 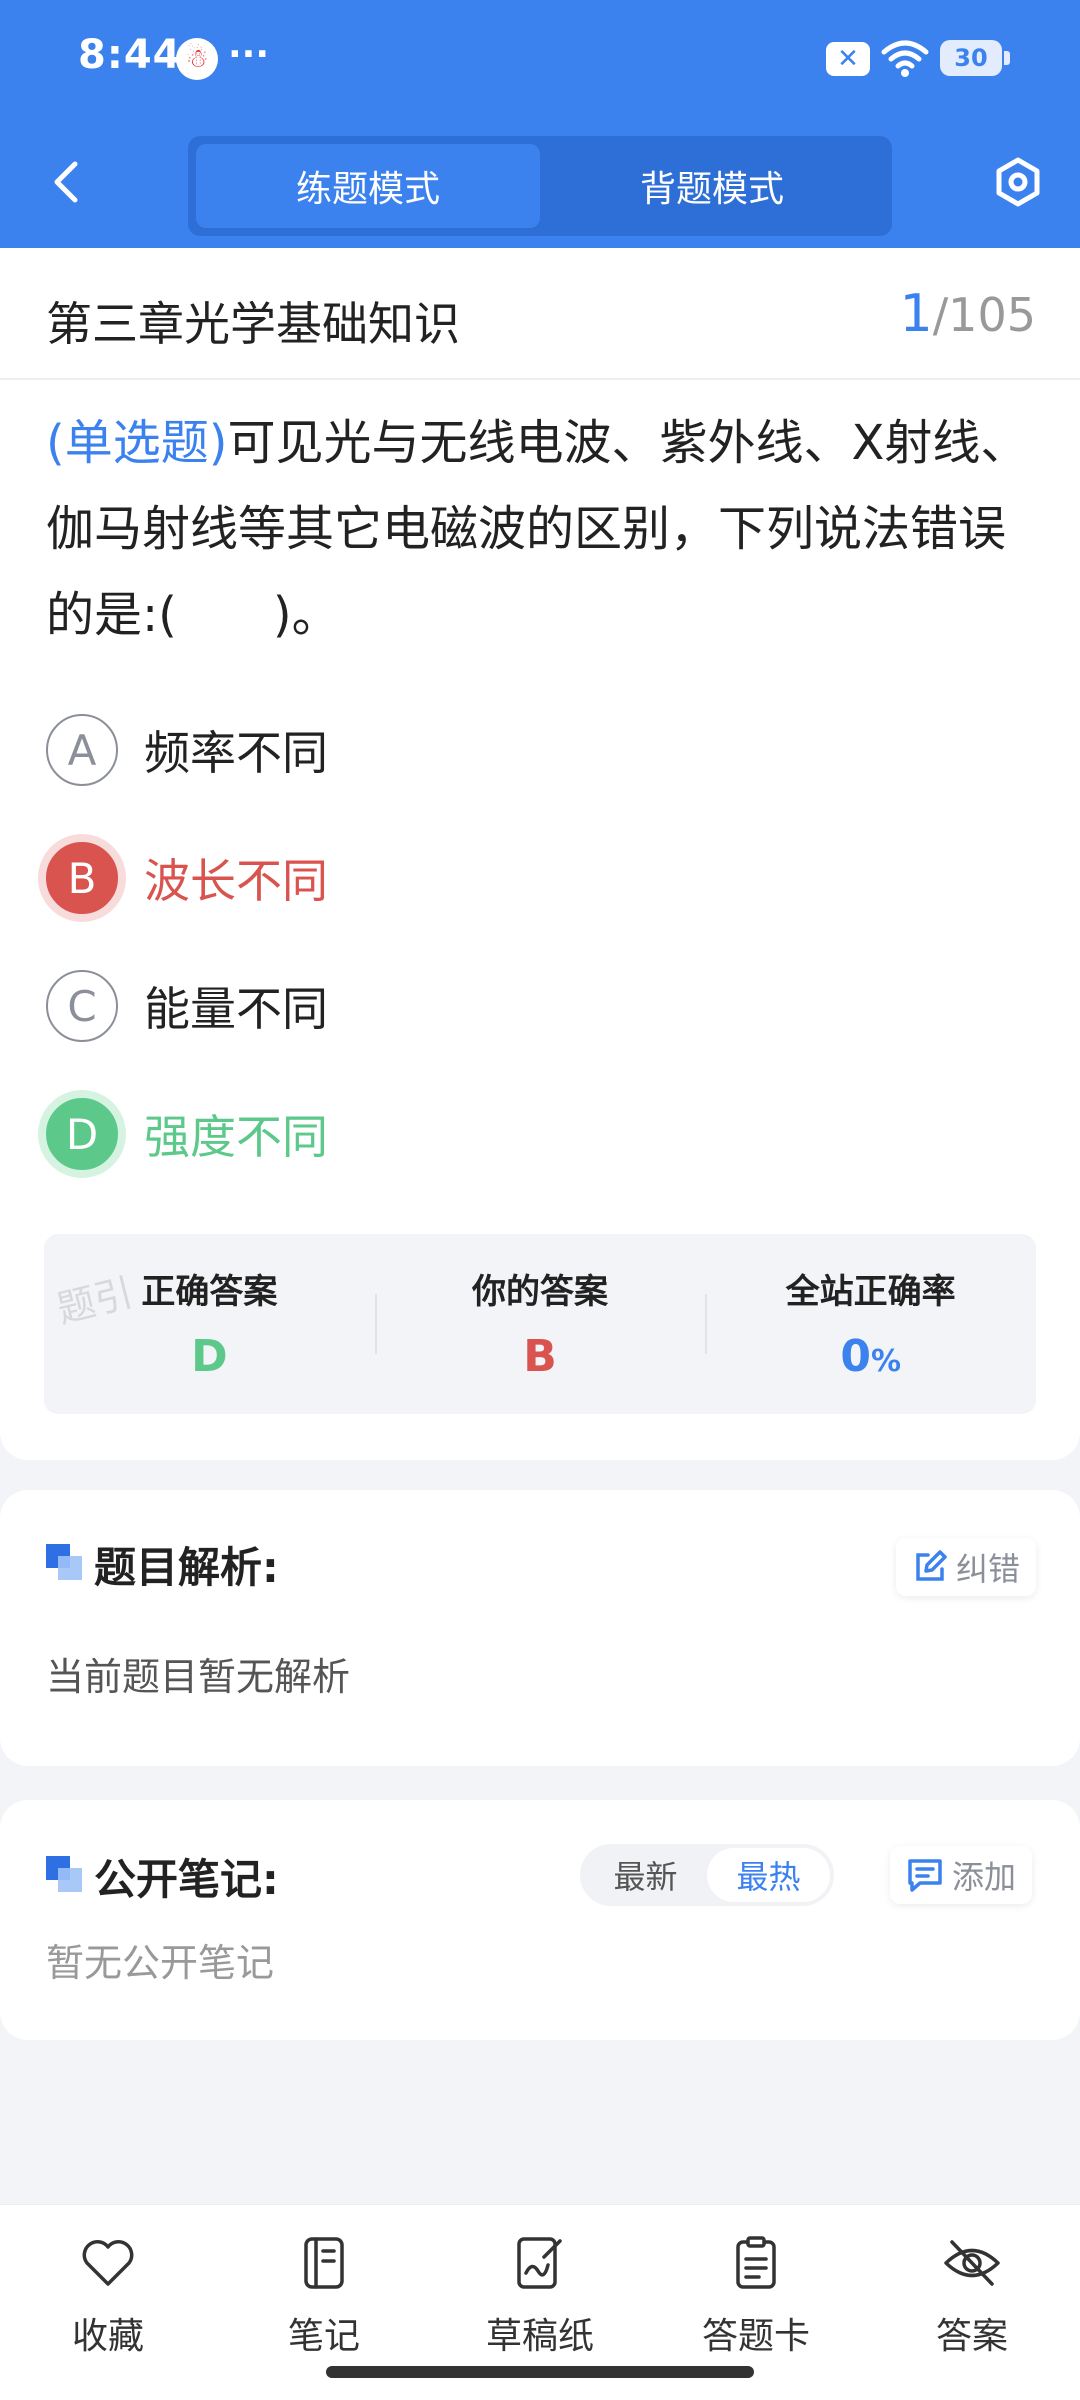 What do you see at coordinates (756, 2296) in the screenshot?
I see `answer-card-button: 答题卡` at bounding box center [756, 2296].